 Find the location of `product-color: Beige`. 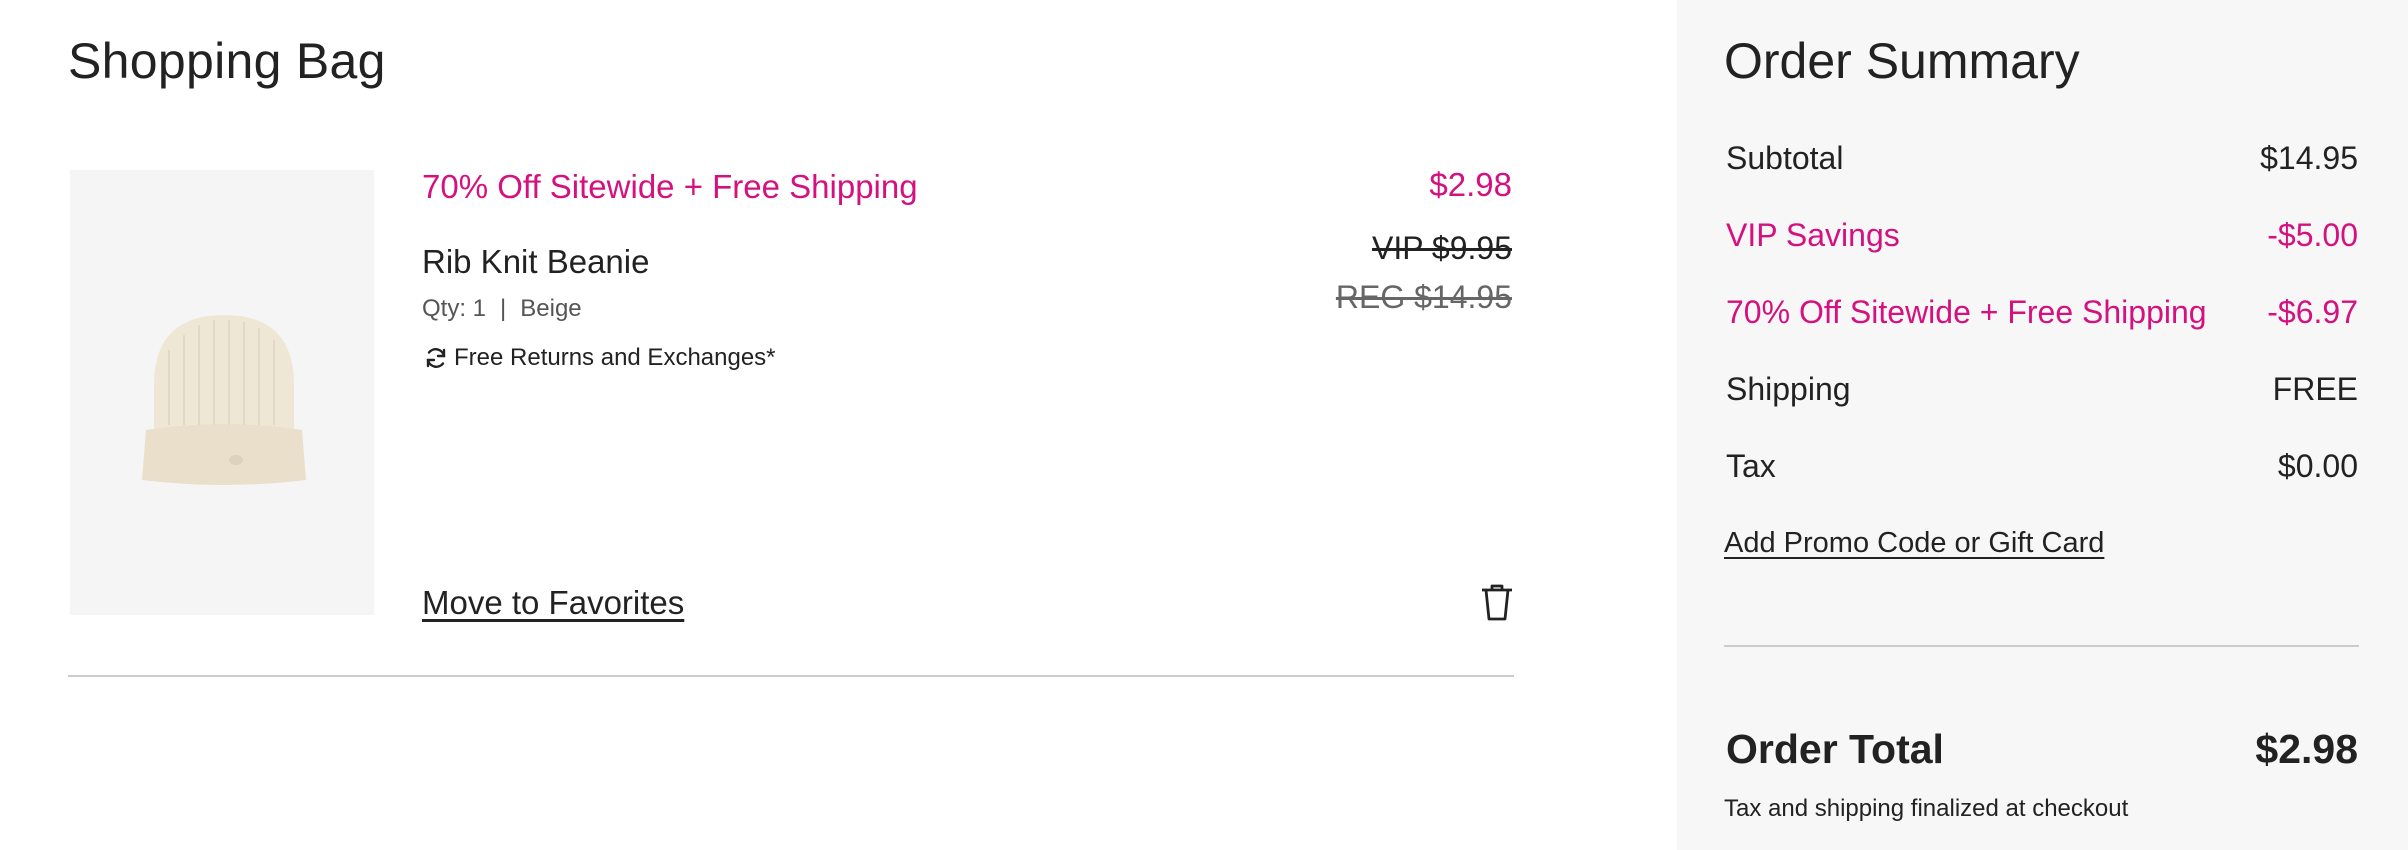

product-color: Beige is located at coordinates (551, 308).